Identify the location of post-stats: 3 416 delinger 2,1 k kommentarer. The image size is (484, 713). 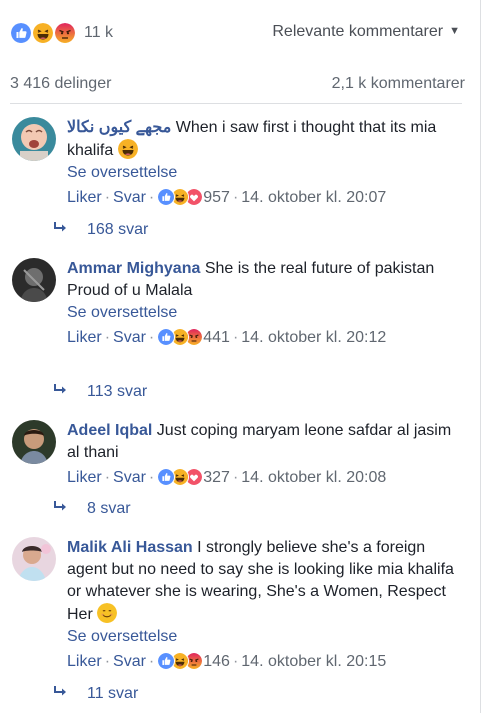
(237, 85).